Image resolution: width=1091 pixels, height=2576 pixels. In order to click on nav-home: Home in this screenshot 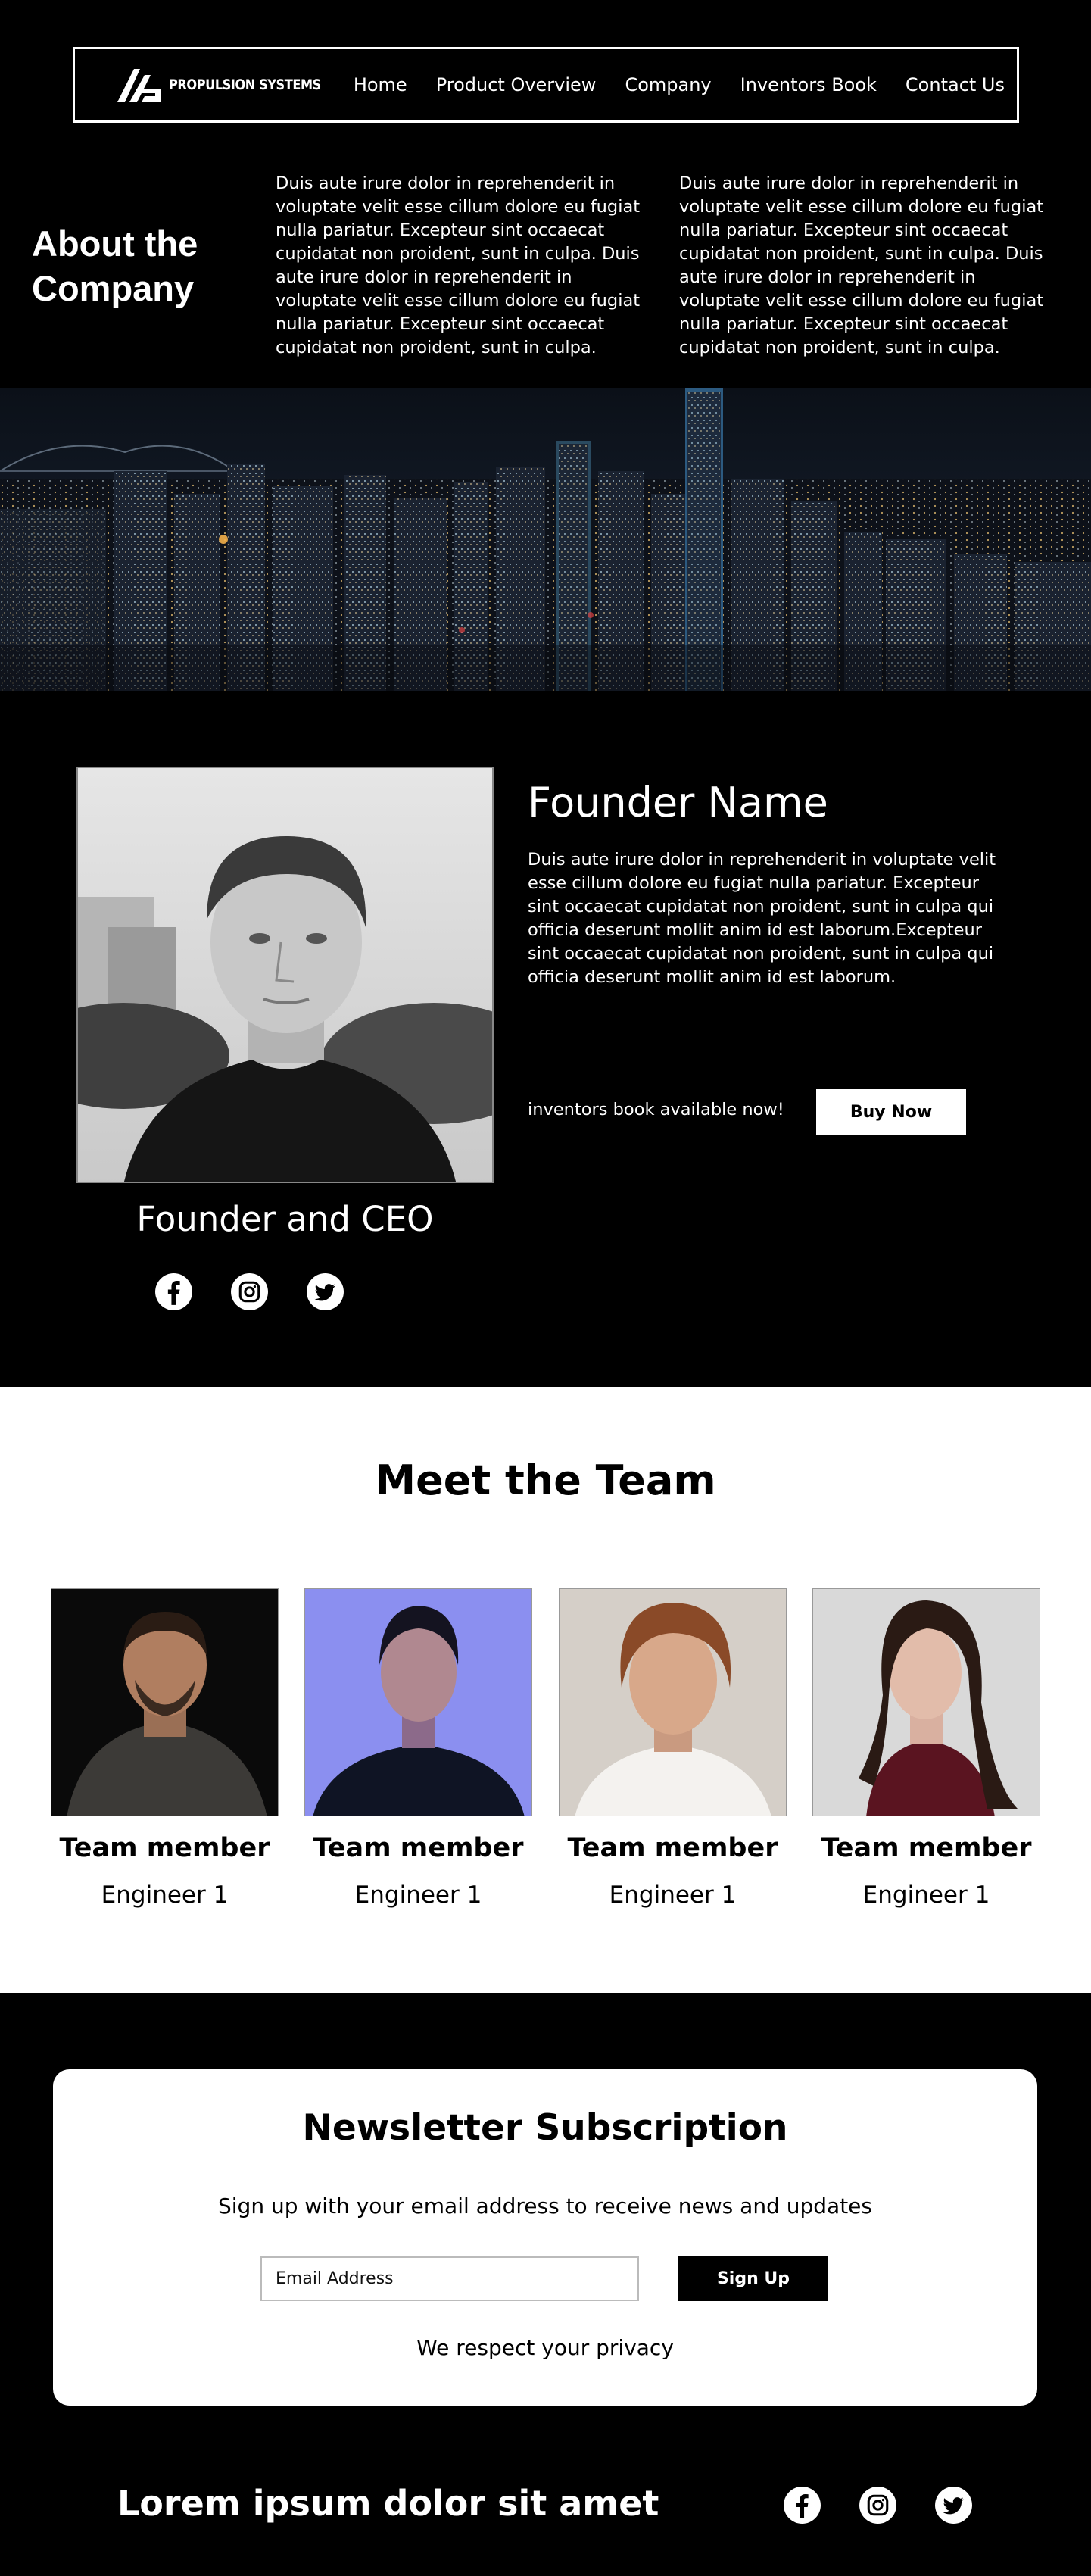, I will do `click(380, 85)`.